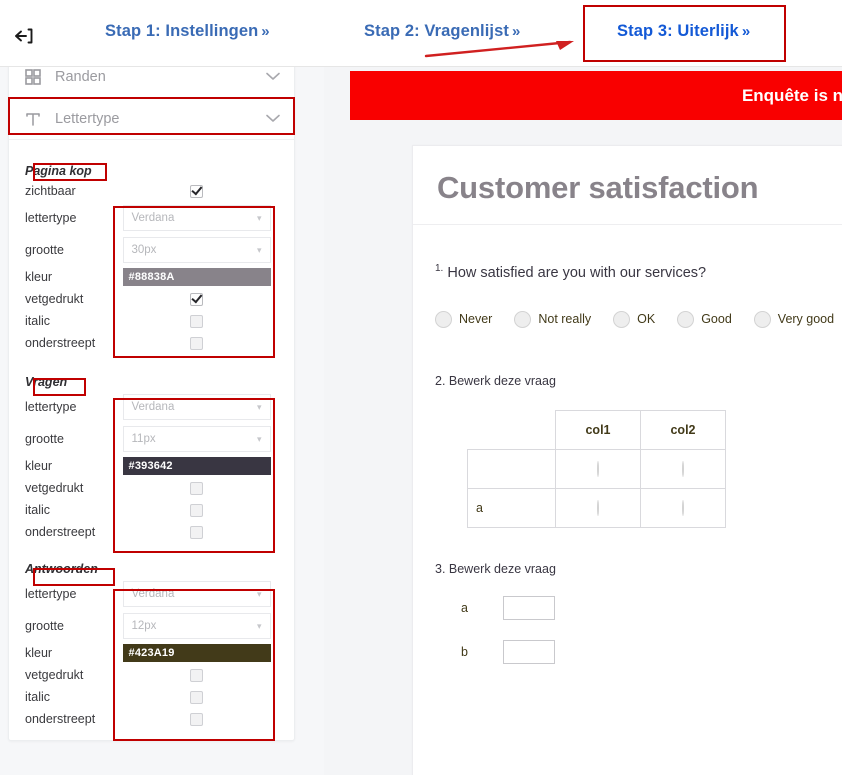 This screenshot has height=775, width=842. I want to click on checkbox-italic-pagina-kop, so click(196, 321).